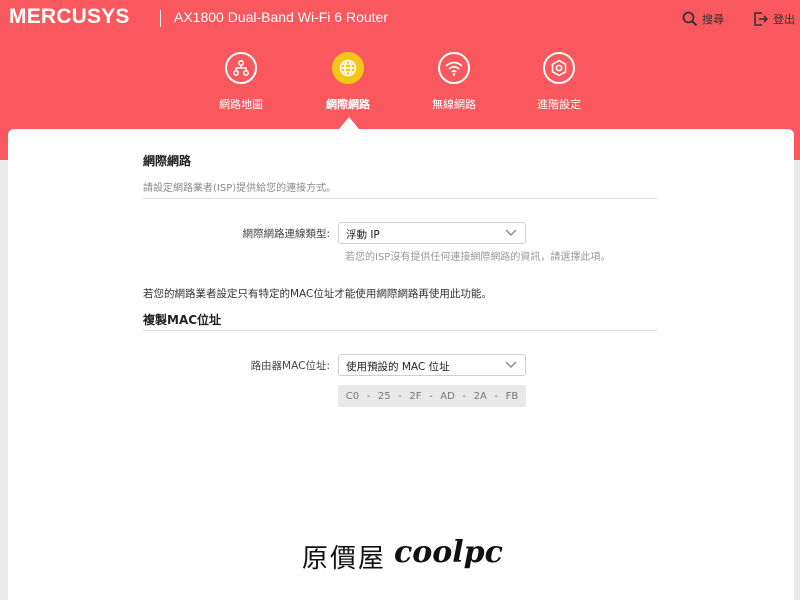  Describe the element at coordinates (348, 68) in the screenshot. I see `globe-icon` at that location.